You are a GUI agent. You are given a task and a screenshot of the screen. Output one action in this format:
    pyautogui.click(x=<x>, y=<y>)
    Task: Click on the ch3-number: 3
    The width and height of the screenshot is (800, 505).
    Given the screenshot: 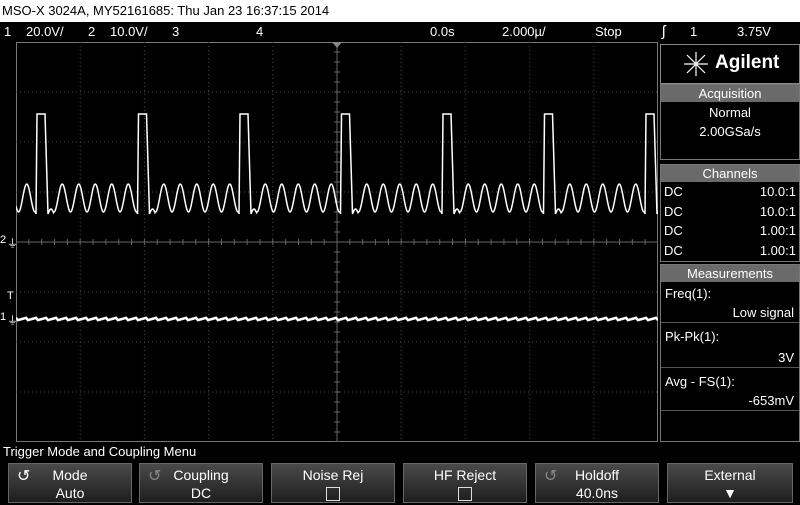 What is the action you would take?
    pyautogui.click(x=175, y=32)
    